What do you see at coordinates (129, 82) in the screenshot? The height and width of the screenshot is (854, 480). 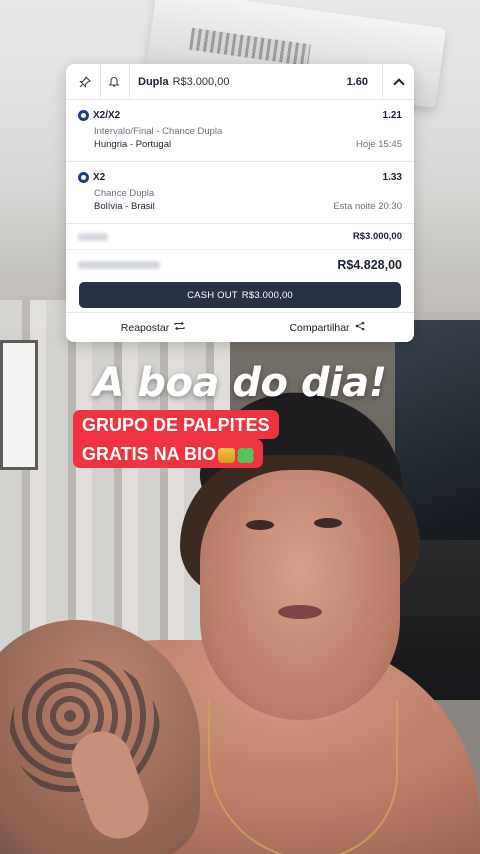 I see `header-divider` at bounding box center [129, 82].